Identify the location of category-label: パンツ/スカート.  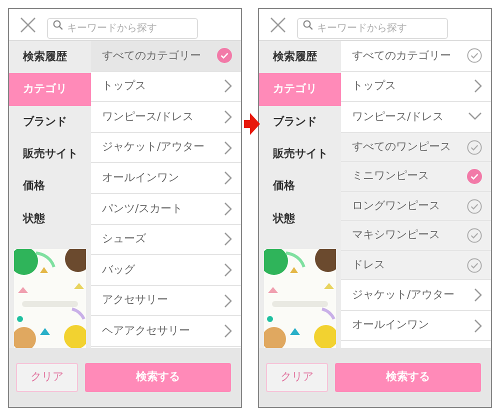
(142, 208).